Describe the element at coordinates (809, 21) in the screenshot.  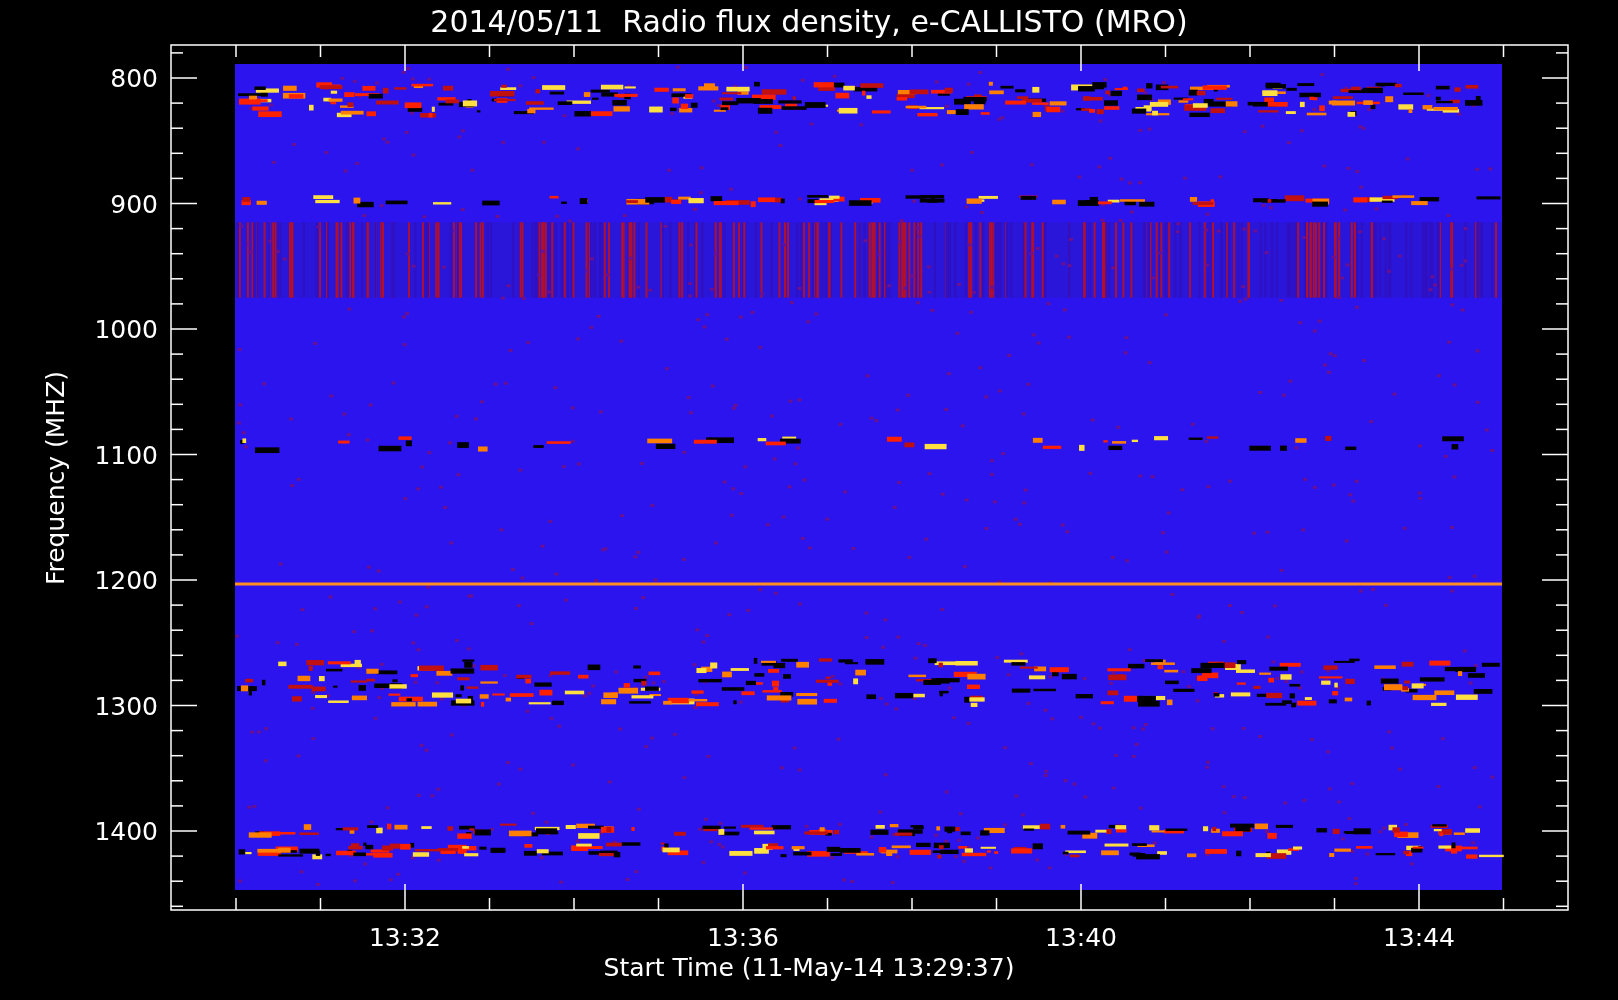
I see `chart-title: 2014/05/11 Radio flux density, e-CALLISTO (MRO)` at that location.